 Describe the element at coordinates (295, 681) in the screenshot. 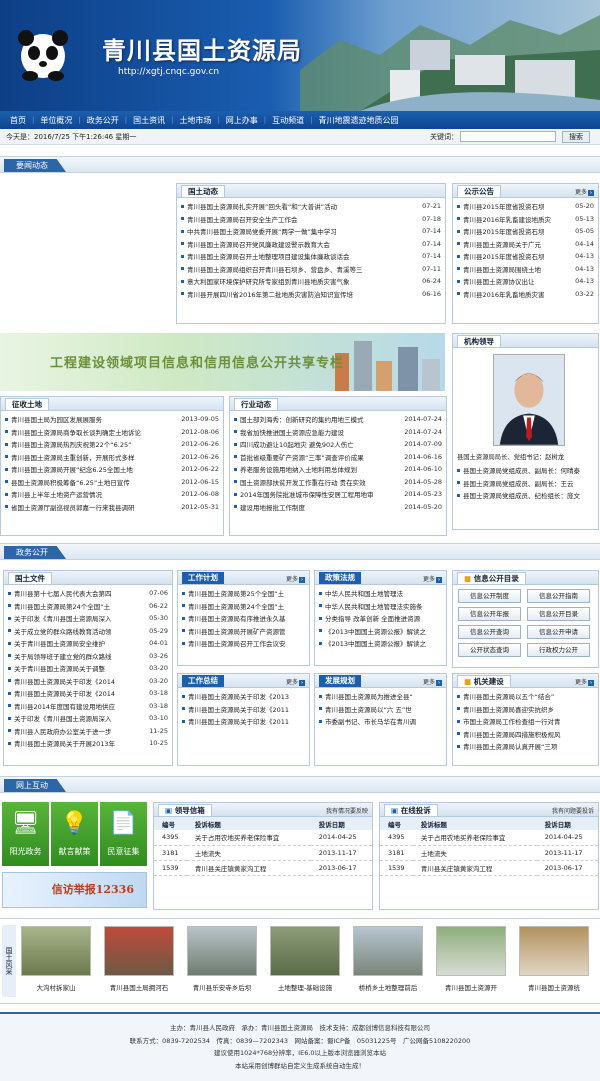

I see `summary-more-link: 更多 ›` at that location.